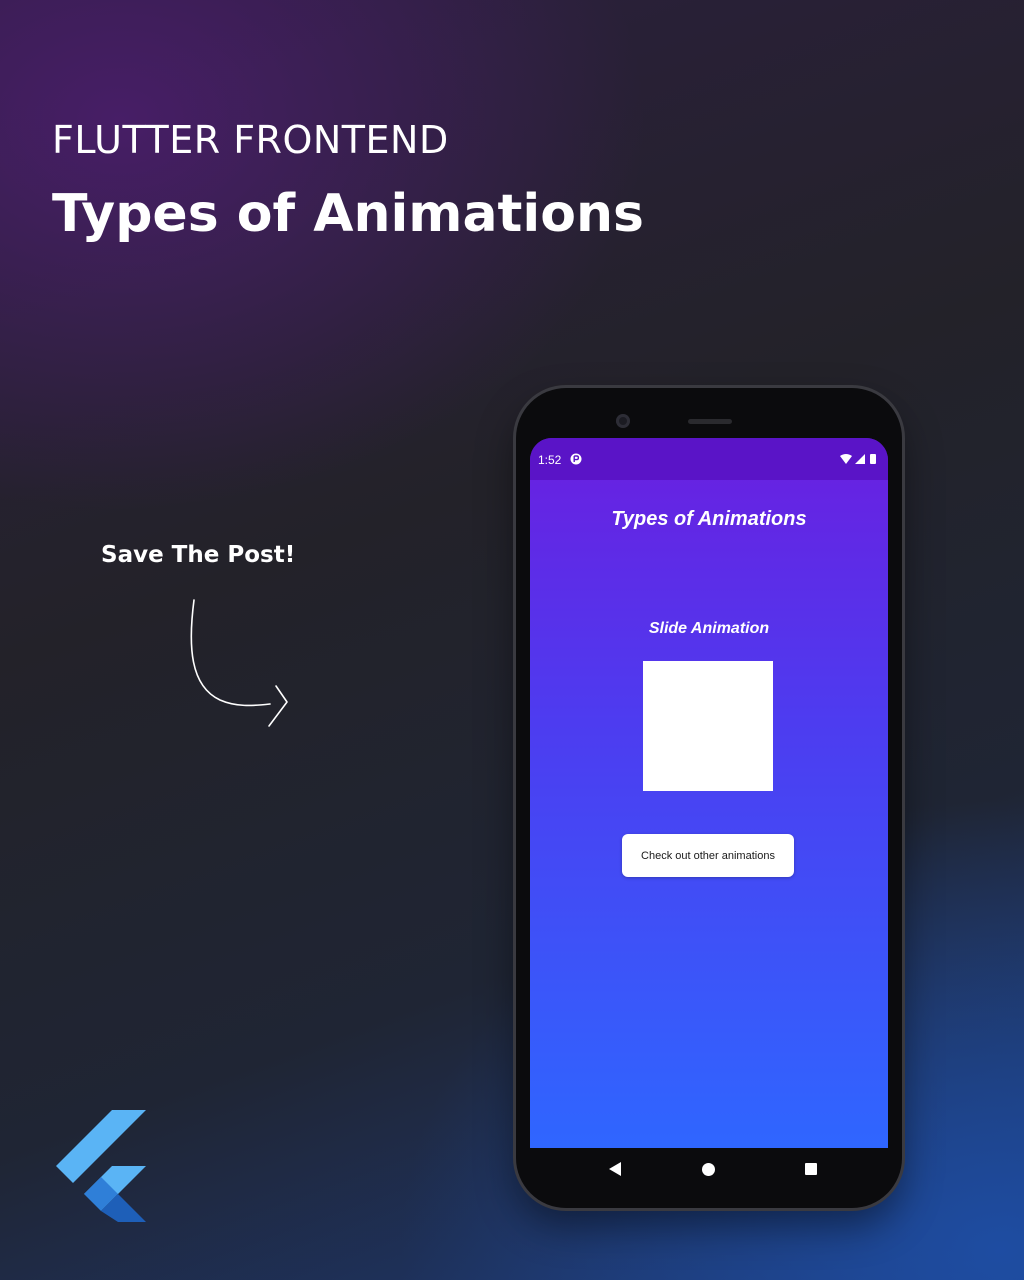  Describe the element at coordinates (710, 421) in the screenshot. I see `phone-earpiece` at that location.